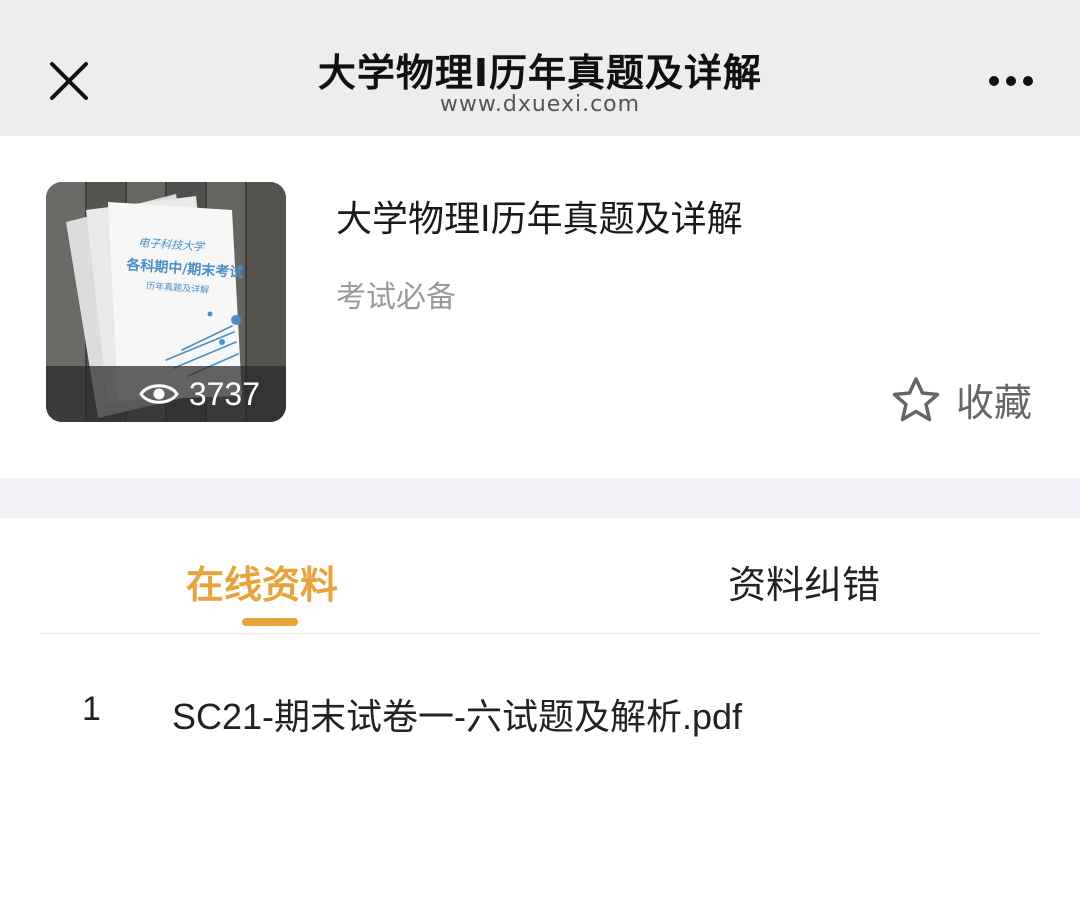  Describe the element at coordinates (91, 709) in the screenshot. I see `file-index: 1` at that location.